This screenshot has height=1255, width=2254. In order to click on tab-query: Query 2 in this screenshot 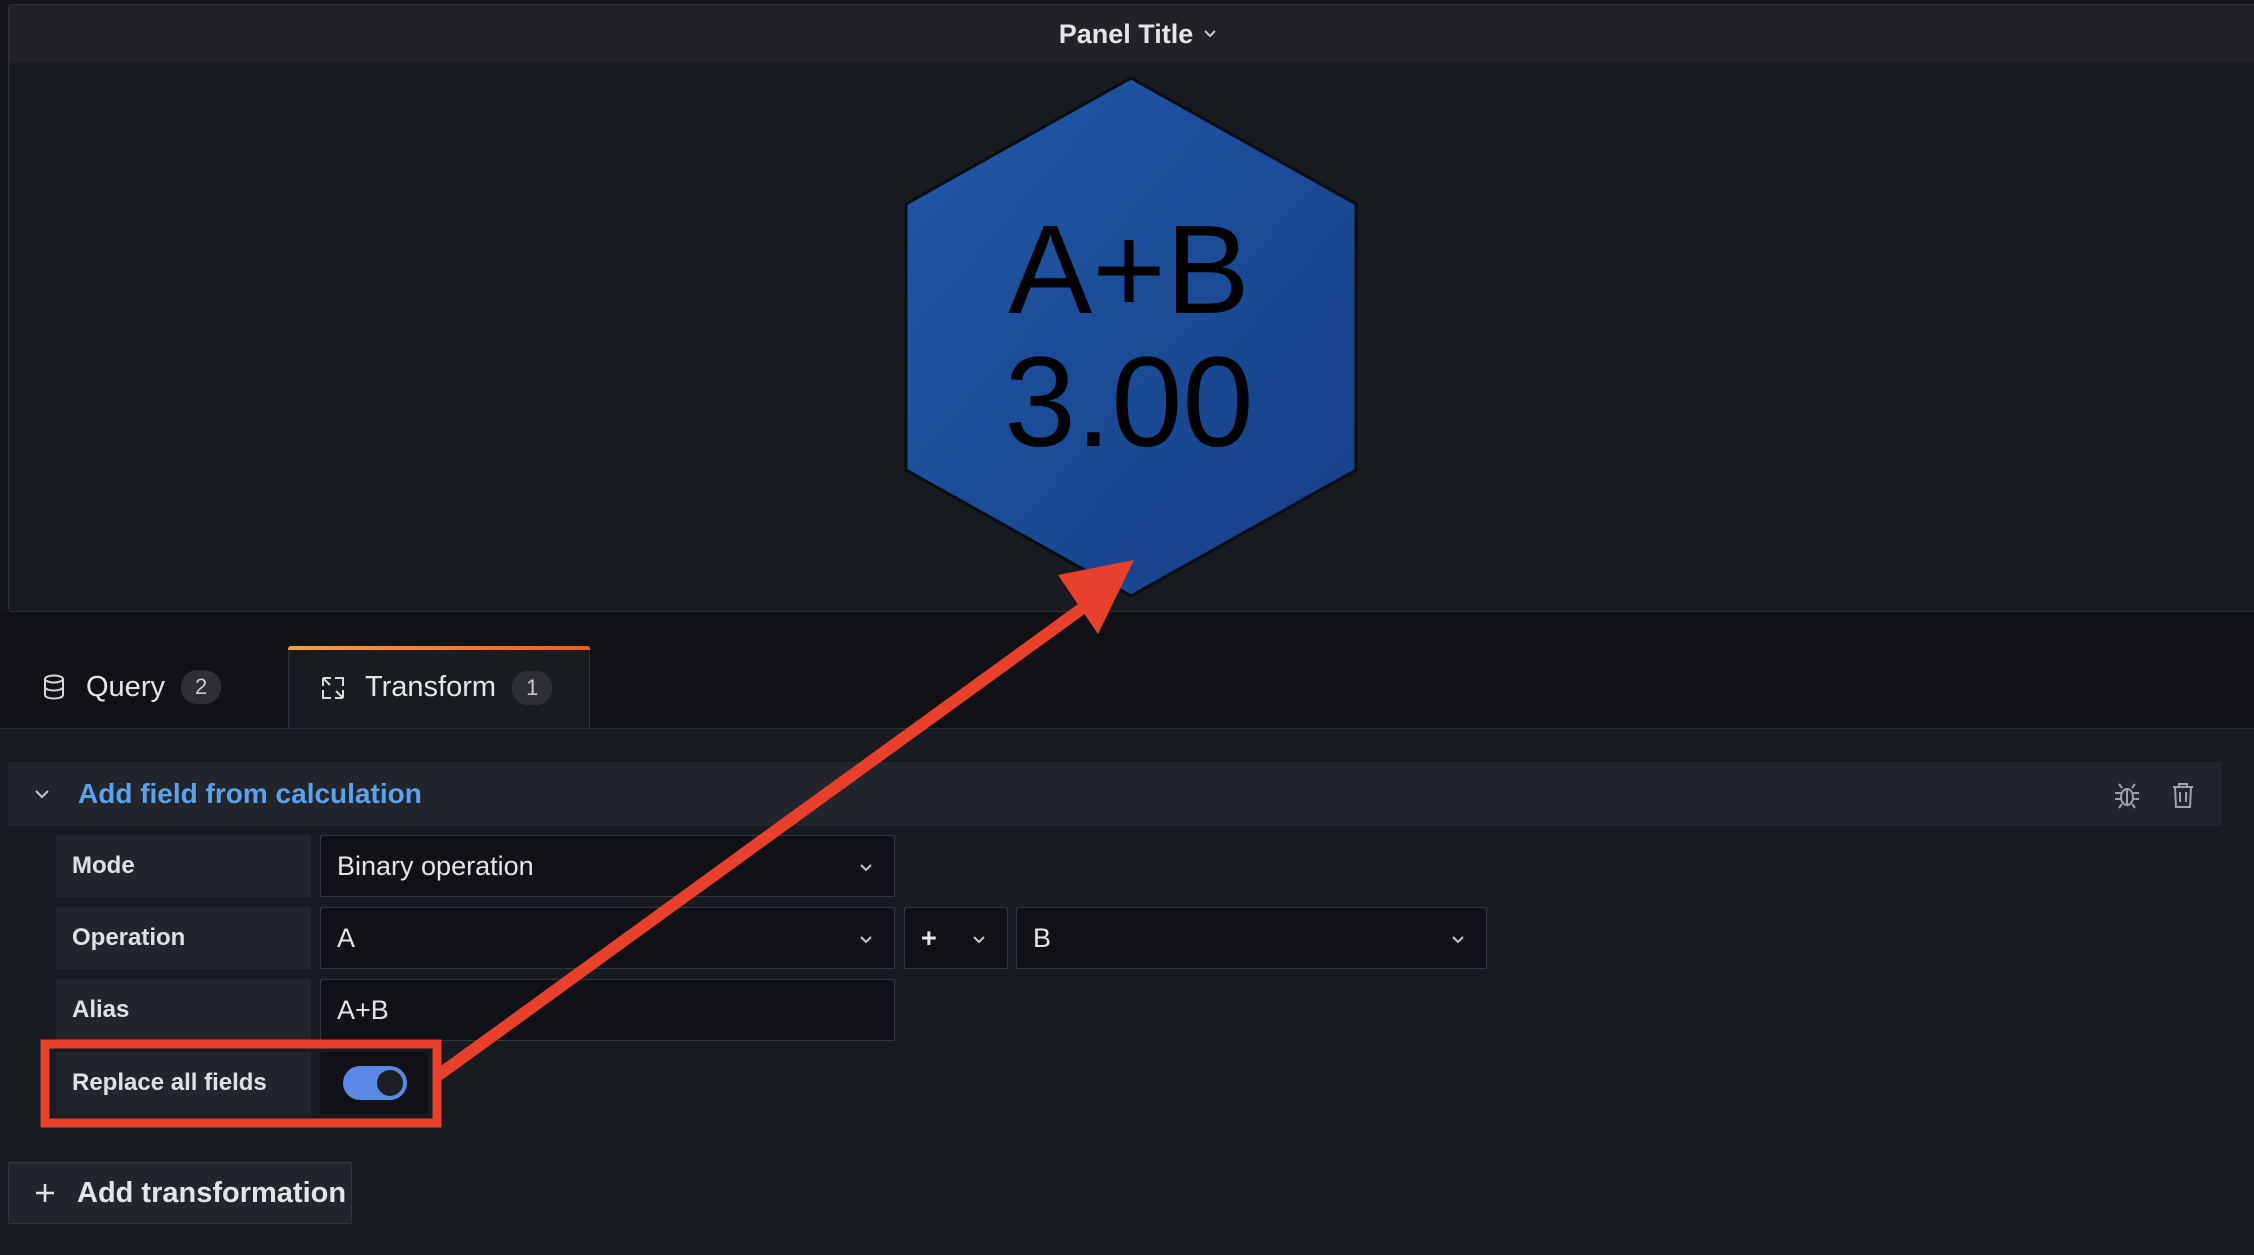, I will do `click(131, 687)`.